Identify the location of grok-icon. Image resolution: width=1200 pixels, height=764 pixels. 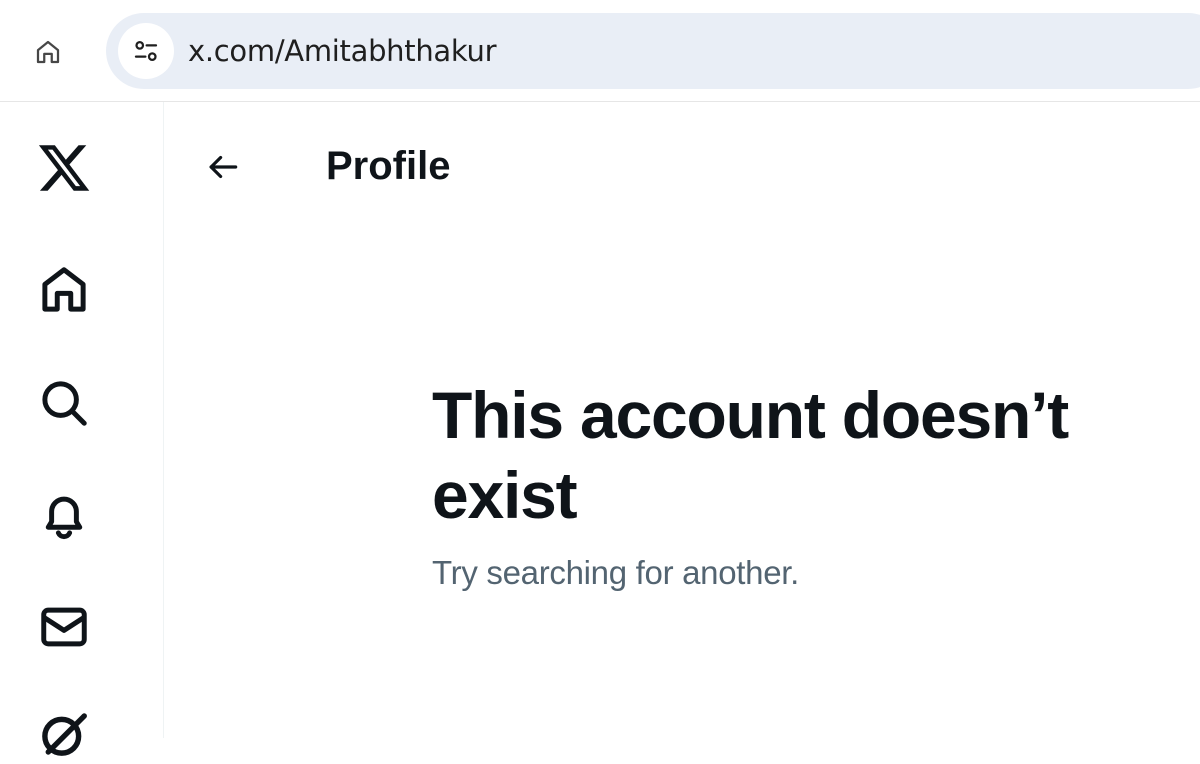
(64, 734).